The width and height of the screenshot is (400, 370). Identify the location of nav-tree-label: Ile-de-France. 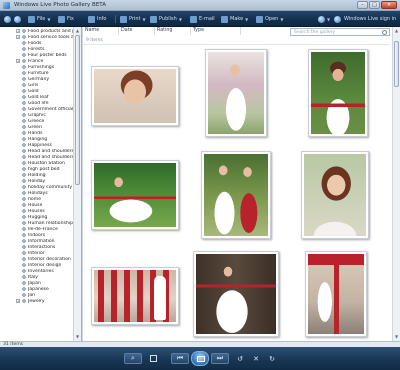
(43, 229).